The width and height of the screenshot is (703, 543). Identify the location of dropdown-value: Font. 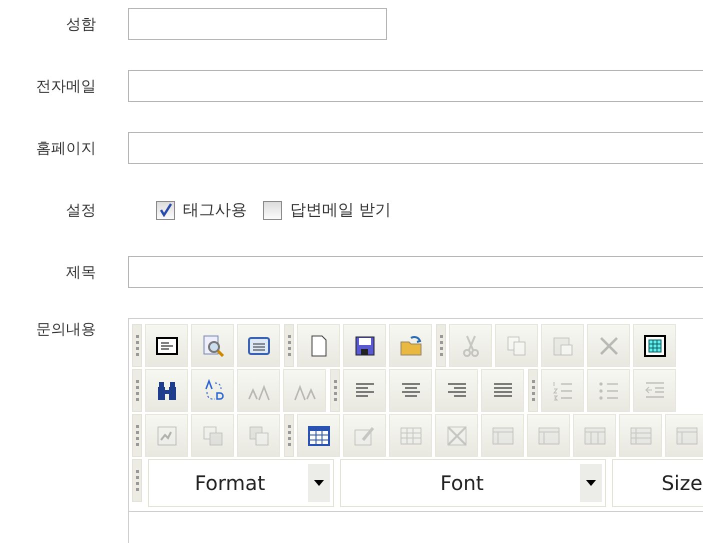
(462, 483).